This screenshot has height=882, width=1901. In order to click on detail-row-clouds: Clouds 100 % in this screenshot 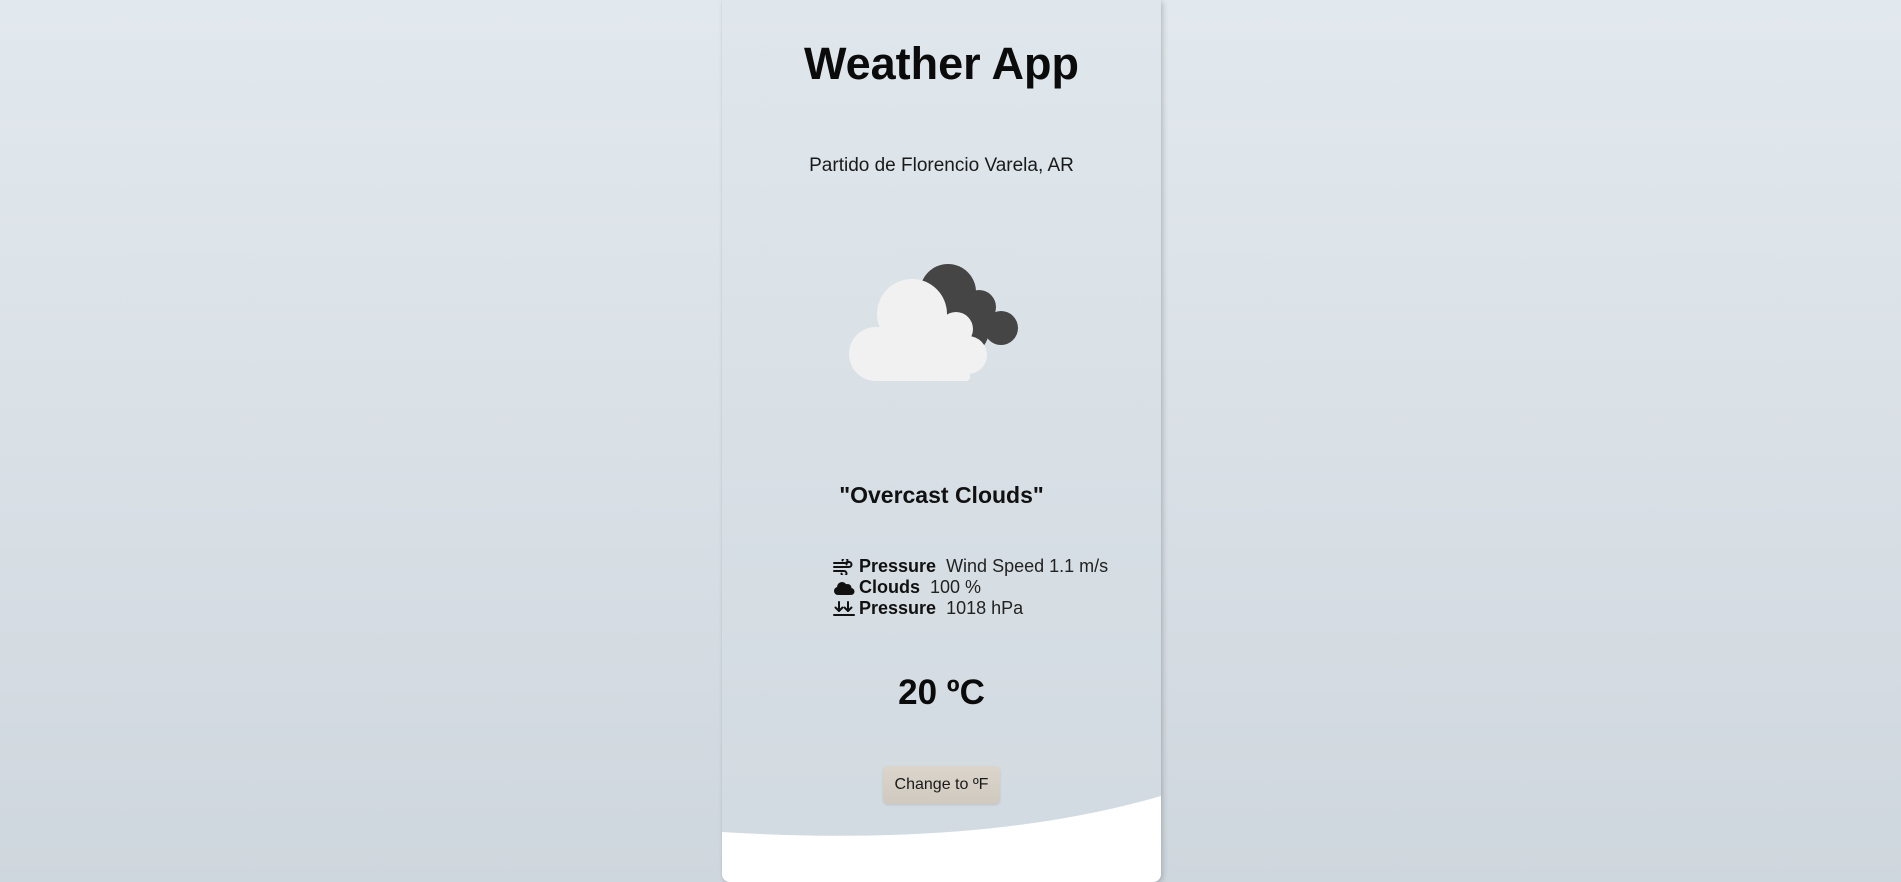, I will do `click(970, 587)`.